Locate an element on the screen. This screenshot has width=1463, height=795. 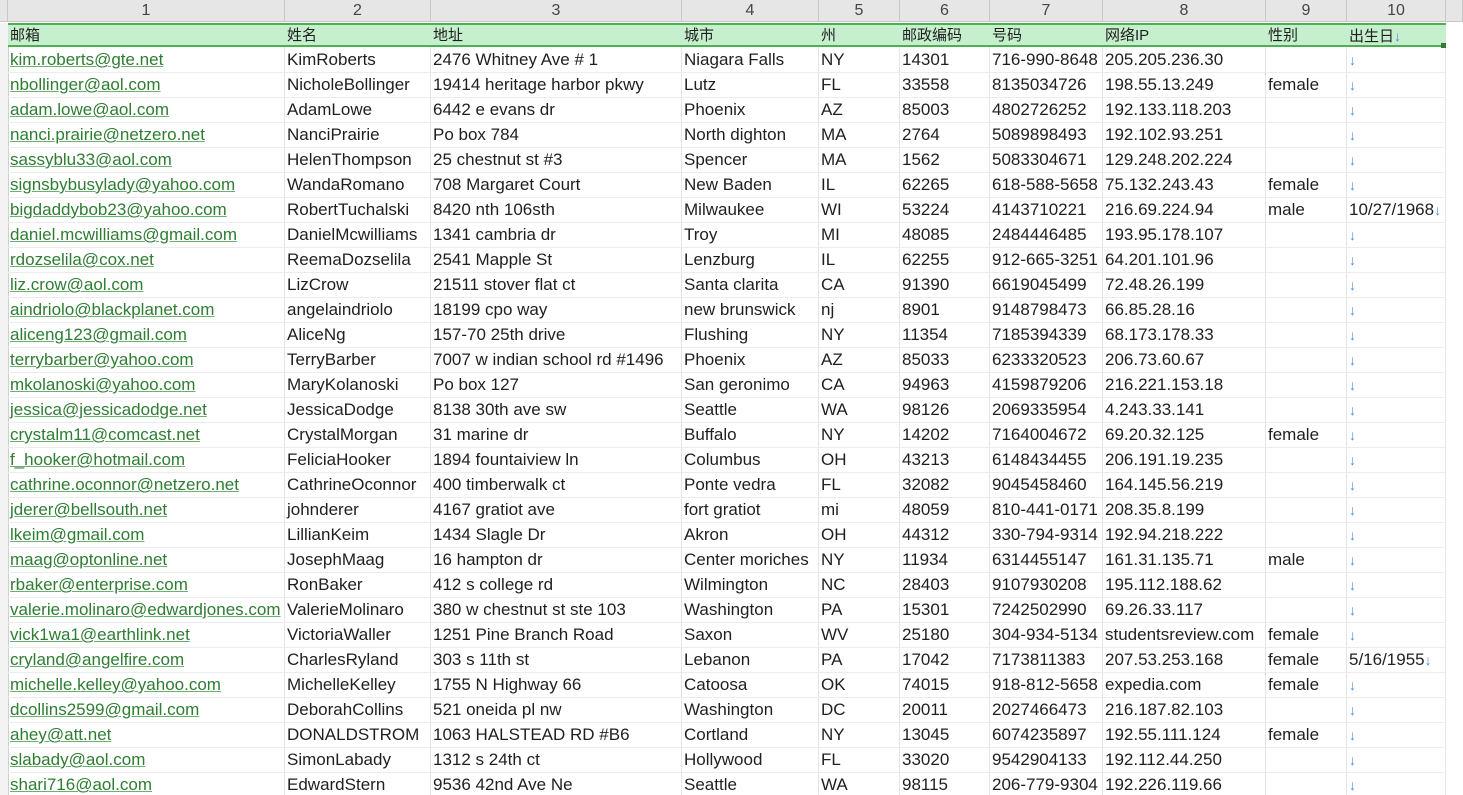
email-cell: valerie.molinaro@edwardjones.com is located at coordinates (146, 610).